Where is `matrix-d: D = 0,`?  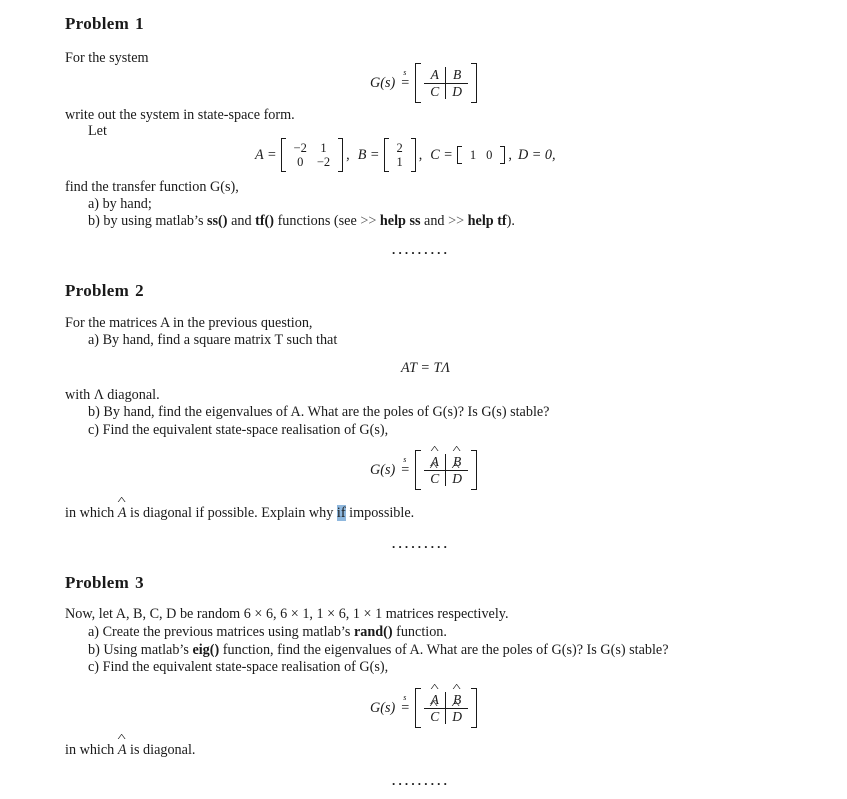 matrix-d: D = 0, is located at coordinates (536, 154).